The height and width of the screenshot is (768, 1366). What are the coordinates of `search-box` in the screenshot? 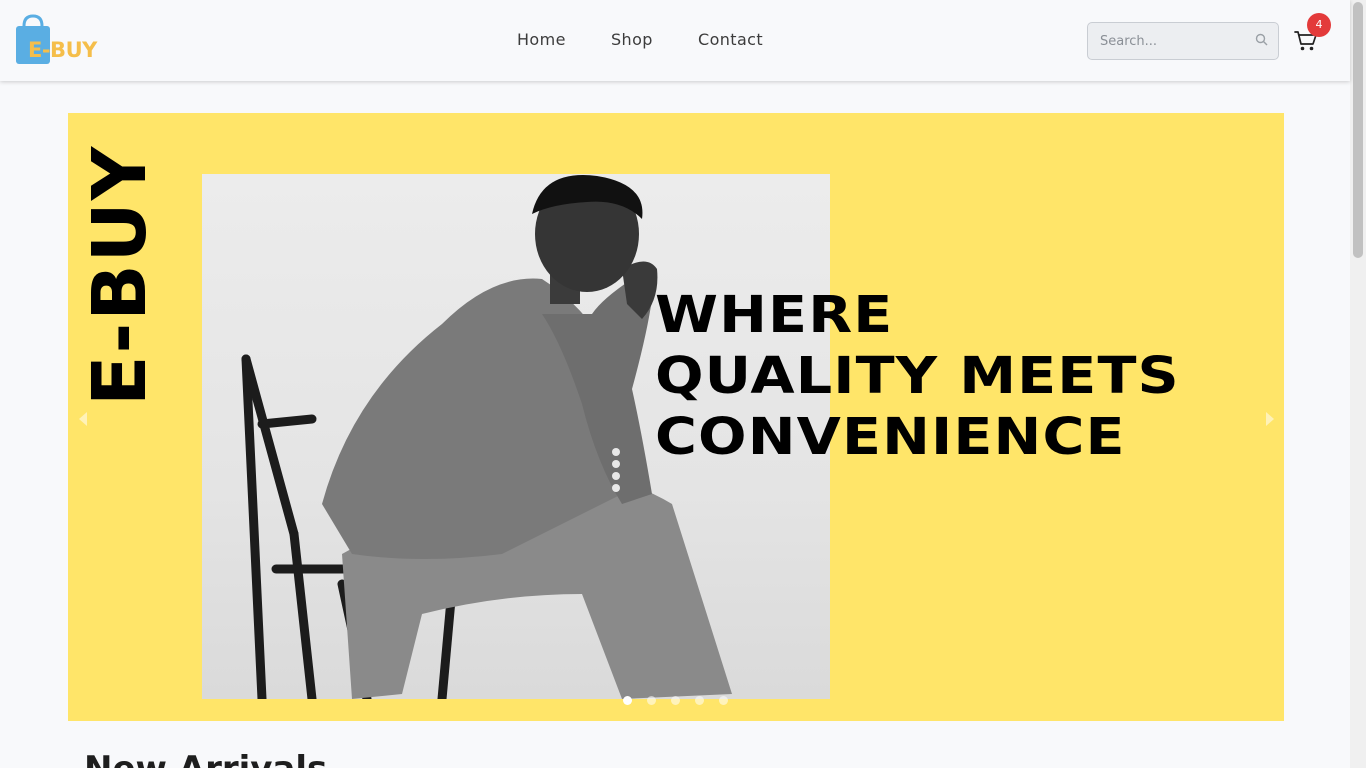 It's located at (1183, 41).